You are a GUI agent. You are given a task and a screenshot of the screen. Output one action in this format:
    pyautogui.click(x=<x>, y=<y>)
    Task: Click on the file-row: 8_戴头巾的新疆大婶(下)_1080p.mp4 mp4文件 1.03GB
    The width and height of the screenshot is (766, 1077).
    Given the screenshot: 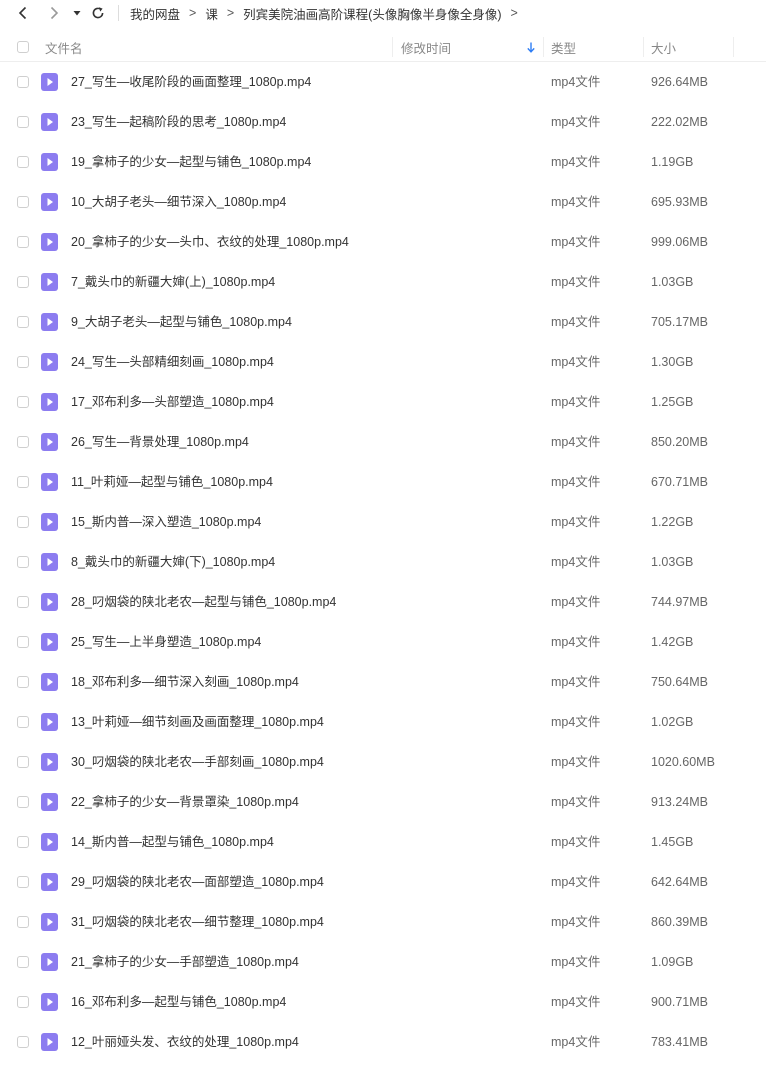 What is the action you would take?
    pyautogui.click(x=383, y=562)
    